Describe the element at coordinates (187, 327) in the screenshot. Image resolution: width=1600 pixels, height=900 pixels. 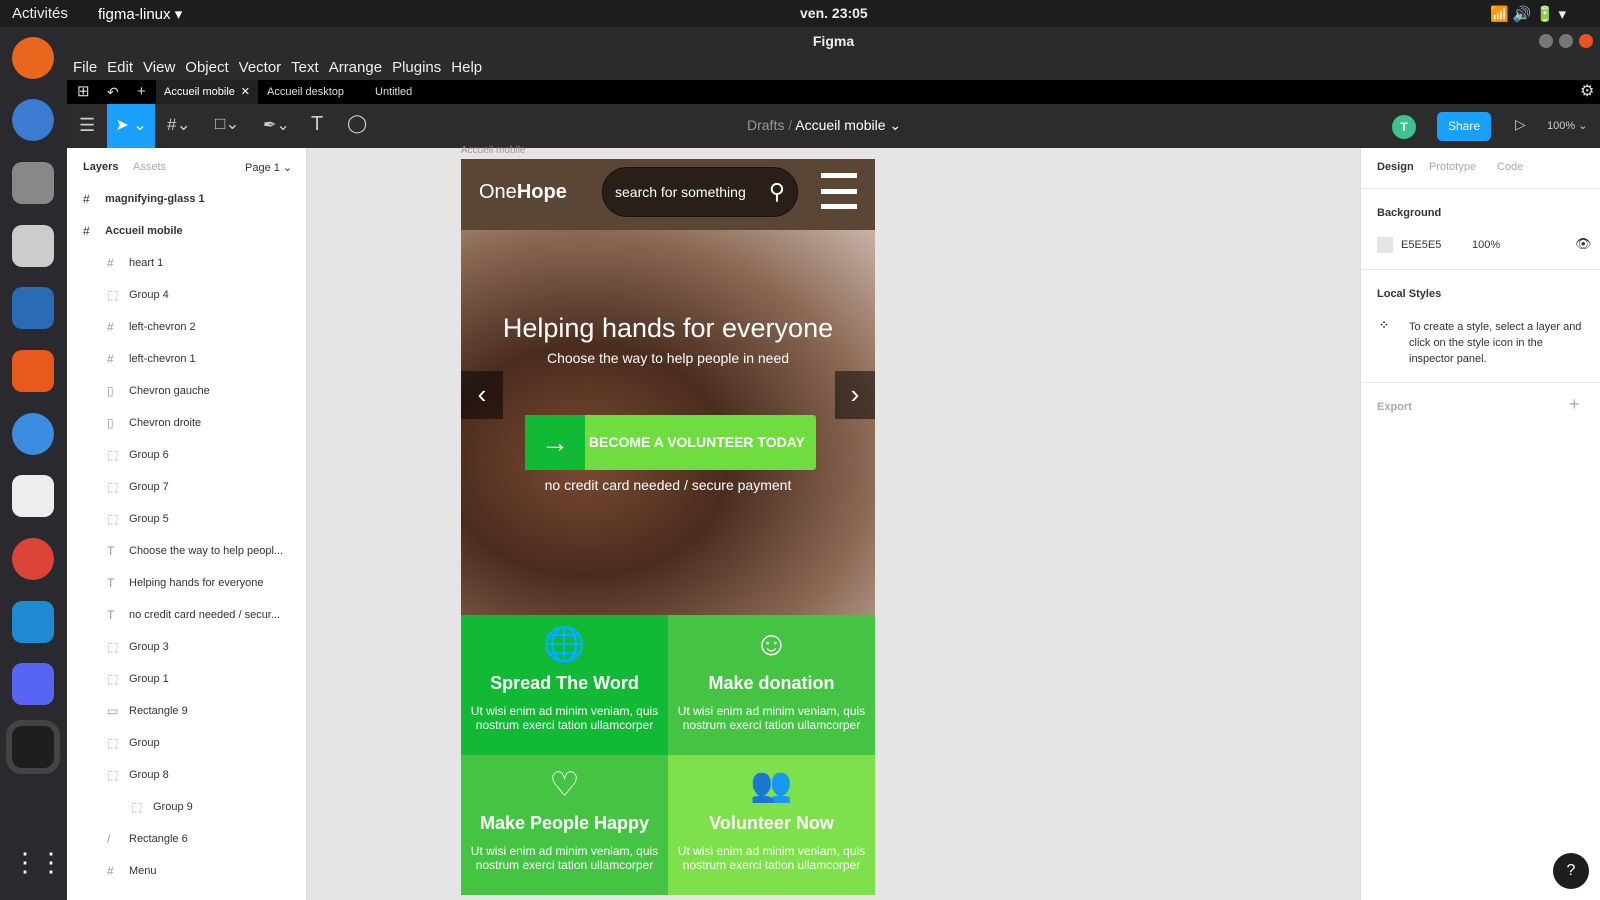
I see `layer-item: # left-chevron 2` at that location.